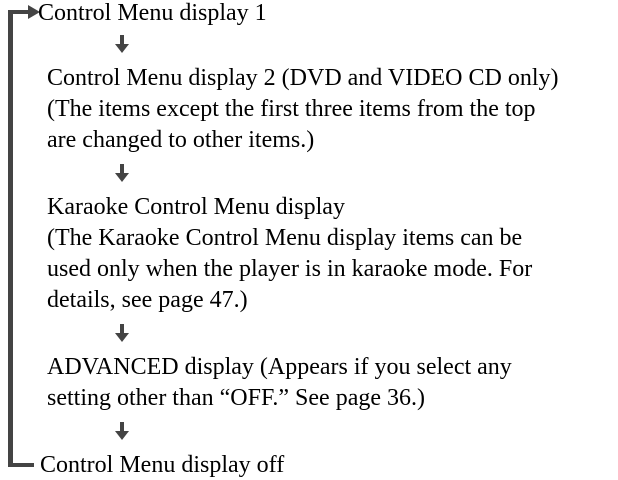 Image resolution: width=618 pixels, height=480 pixels. I want to click on loop-vertical-bar, so click(10, 238).